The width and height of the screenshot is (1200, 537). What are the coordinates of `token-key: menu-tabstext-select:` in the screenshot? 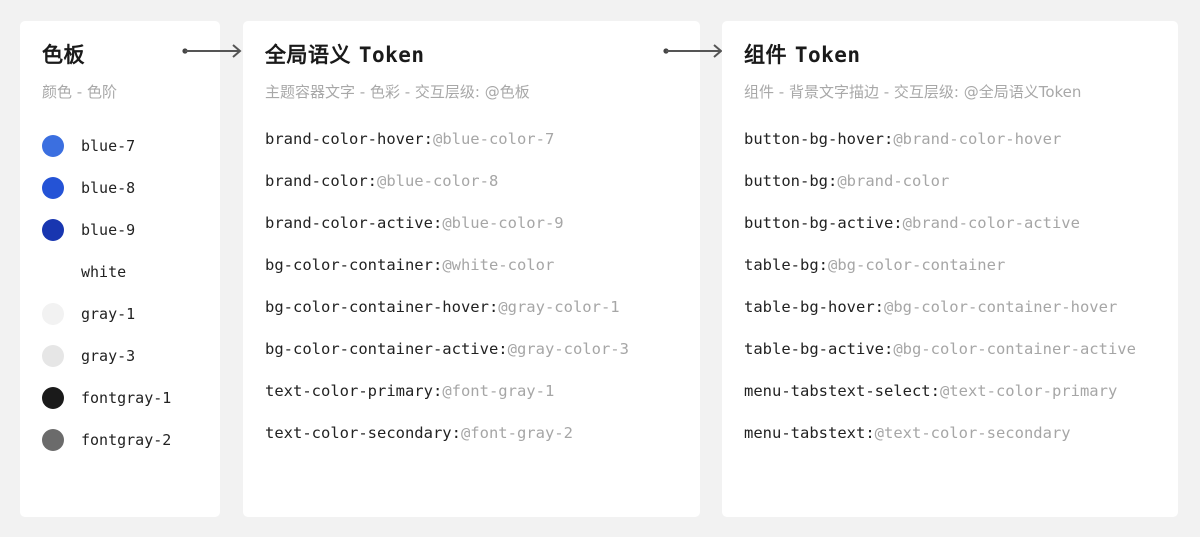 It's located at (842, 391).